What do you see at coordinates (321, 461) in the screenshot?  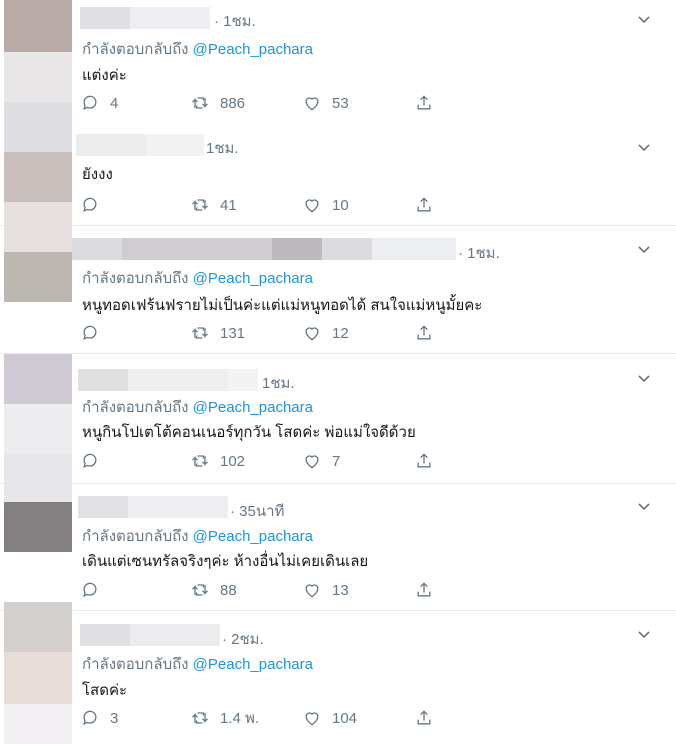 I see `like-button: 7` at bounding box center [321, 461].